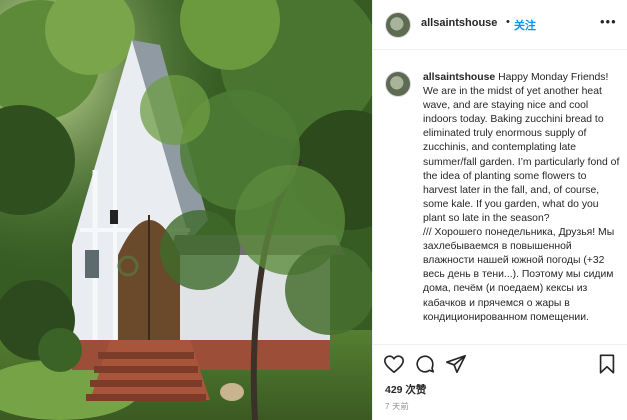  Describe the element at coordinates (398, 84) in the screenshot. I see `caption-avatar` at that location.